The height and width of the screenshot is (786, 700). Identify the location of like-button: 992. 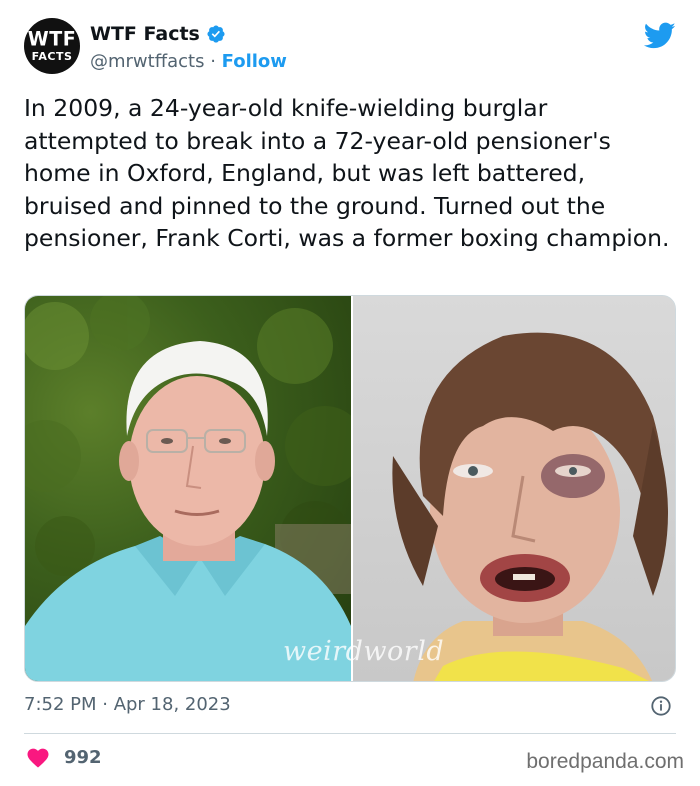
(64, 757).